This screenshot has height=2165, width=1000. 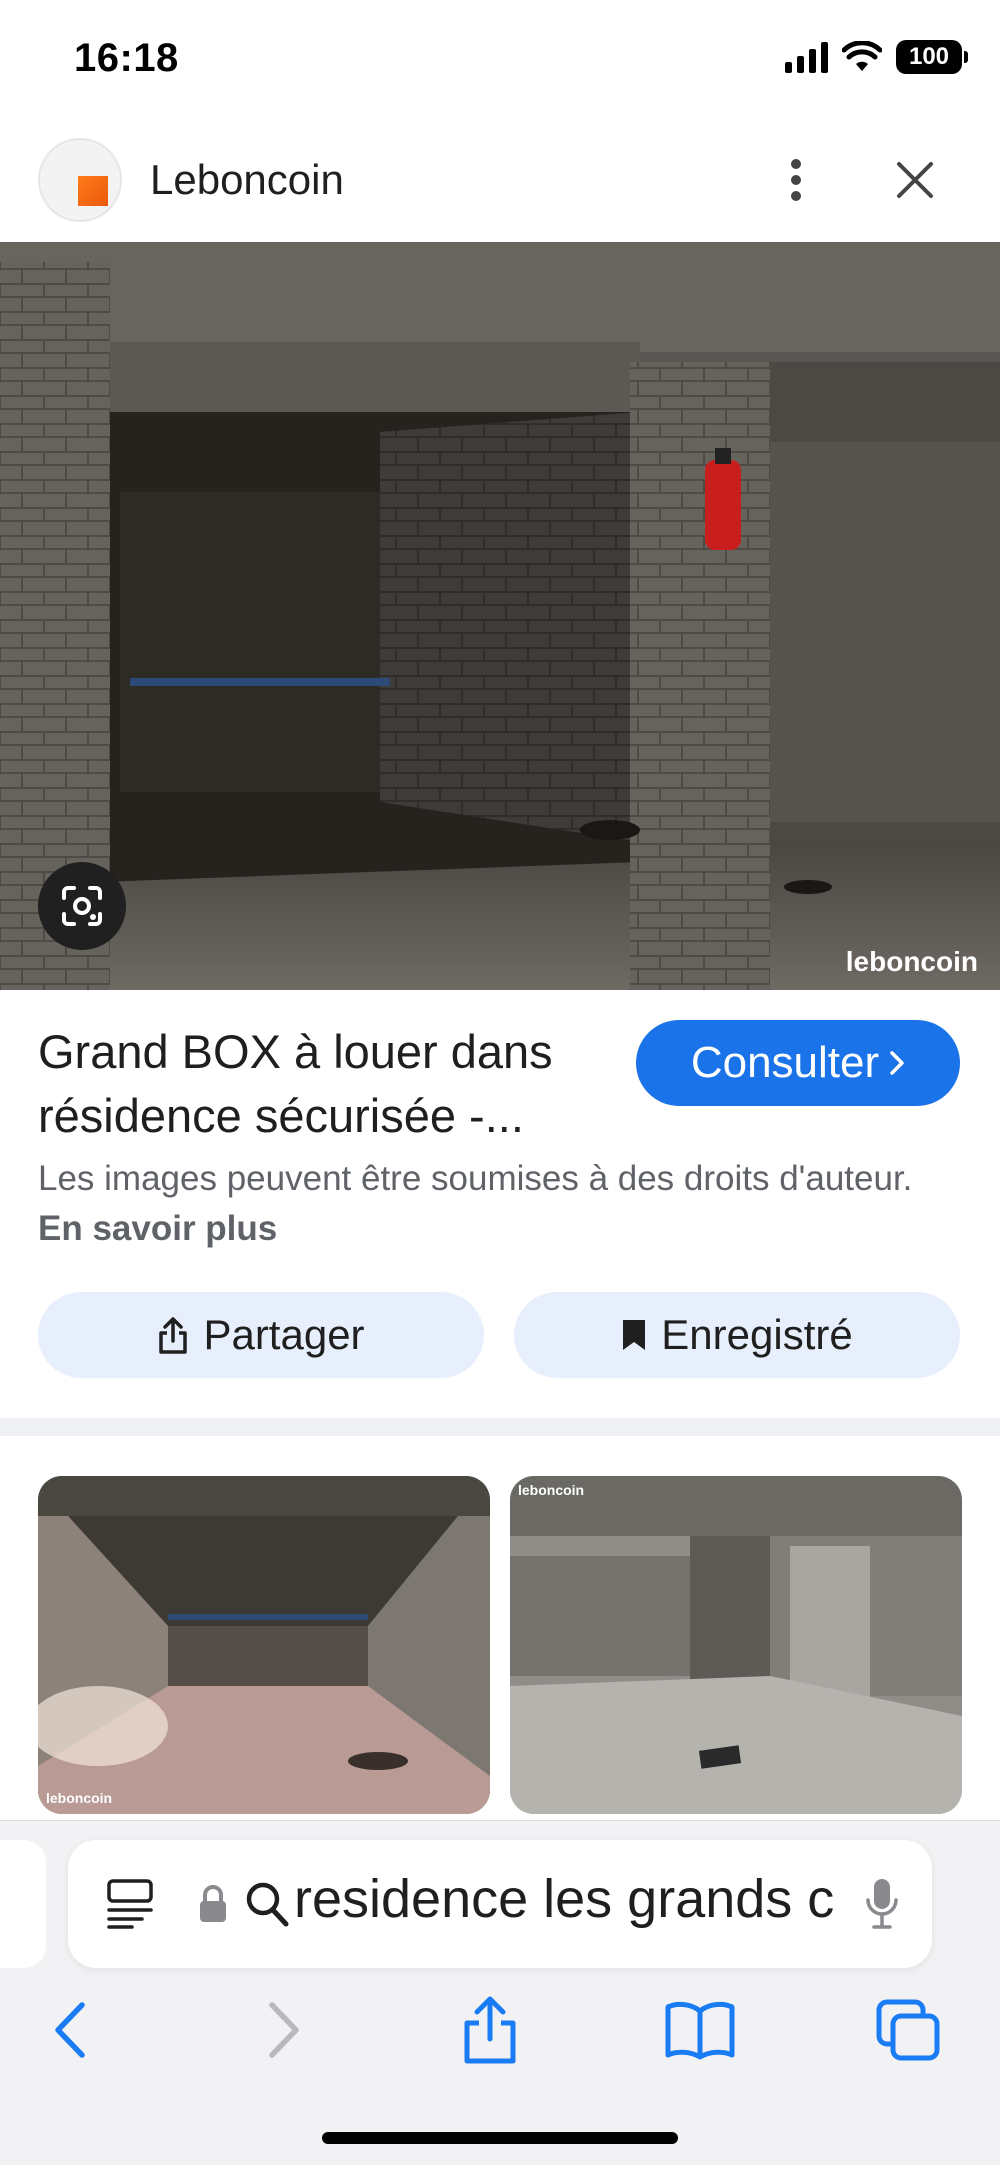 I want to click on related-image-2: leboncoin, so click(x=736, y=1645).